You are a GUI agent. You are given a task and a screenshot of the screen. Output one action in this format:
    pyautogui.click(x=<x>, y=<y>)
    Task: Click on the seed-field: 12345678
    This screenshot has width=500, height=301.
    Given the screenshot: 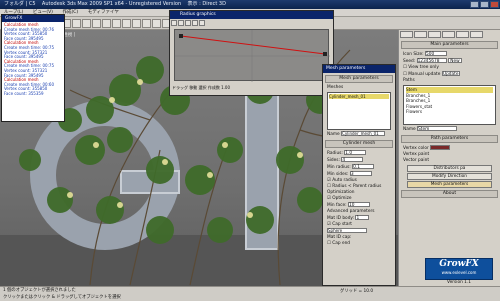 What is the action you would take?
    pyautogui.click(x=431, y=61)
    